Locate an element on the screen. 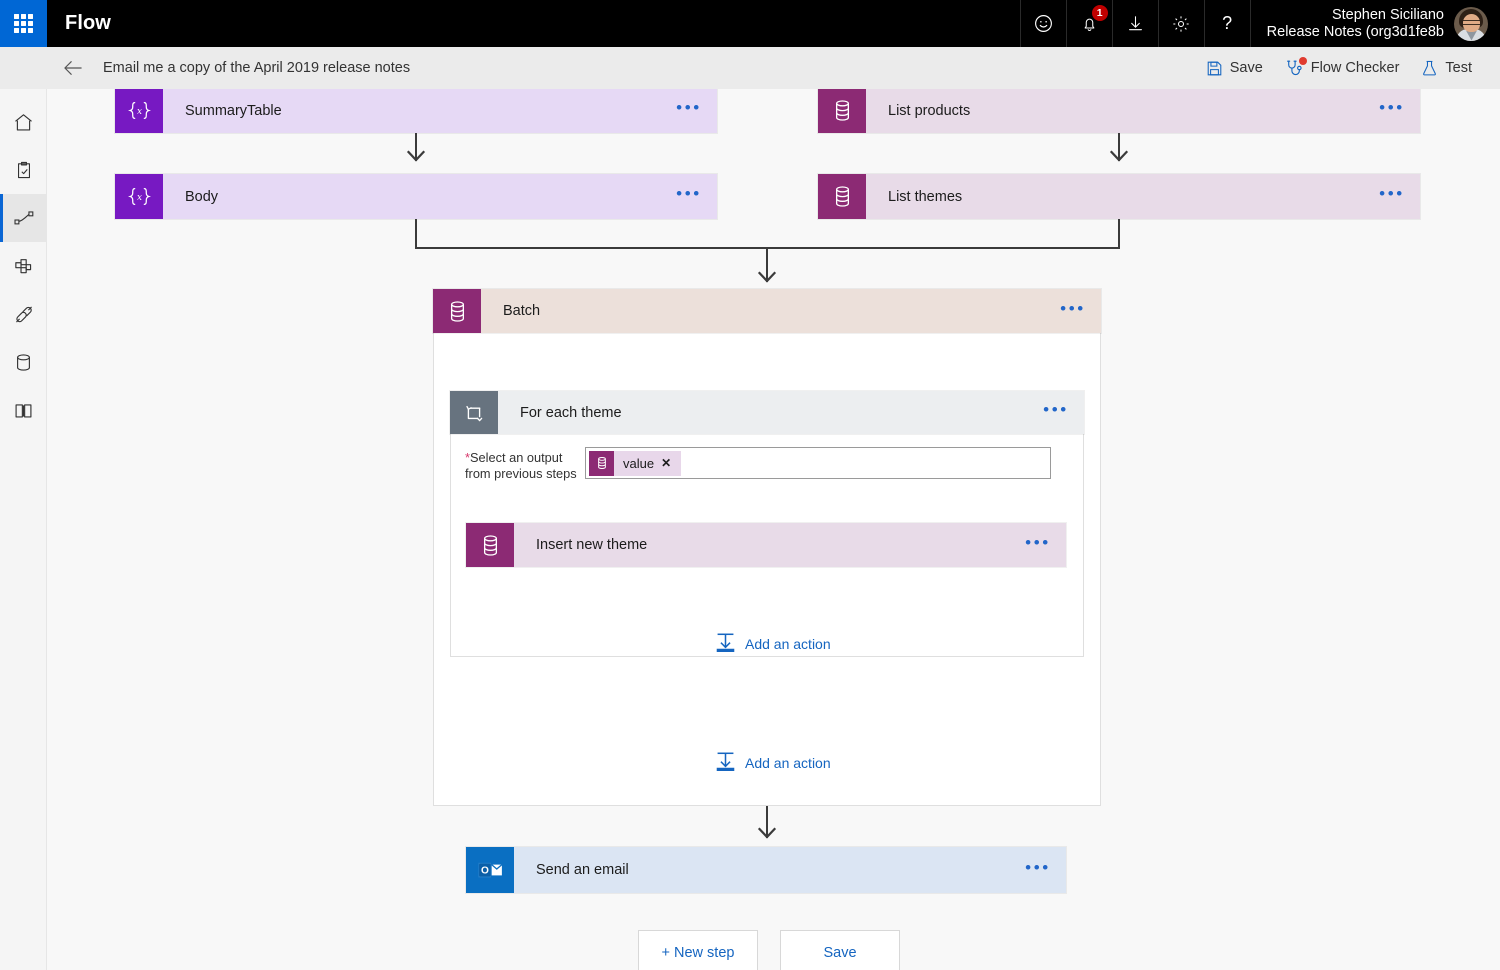  for-each-field-label: *Select an output from previous steps is located at coordinates (525, 464).